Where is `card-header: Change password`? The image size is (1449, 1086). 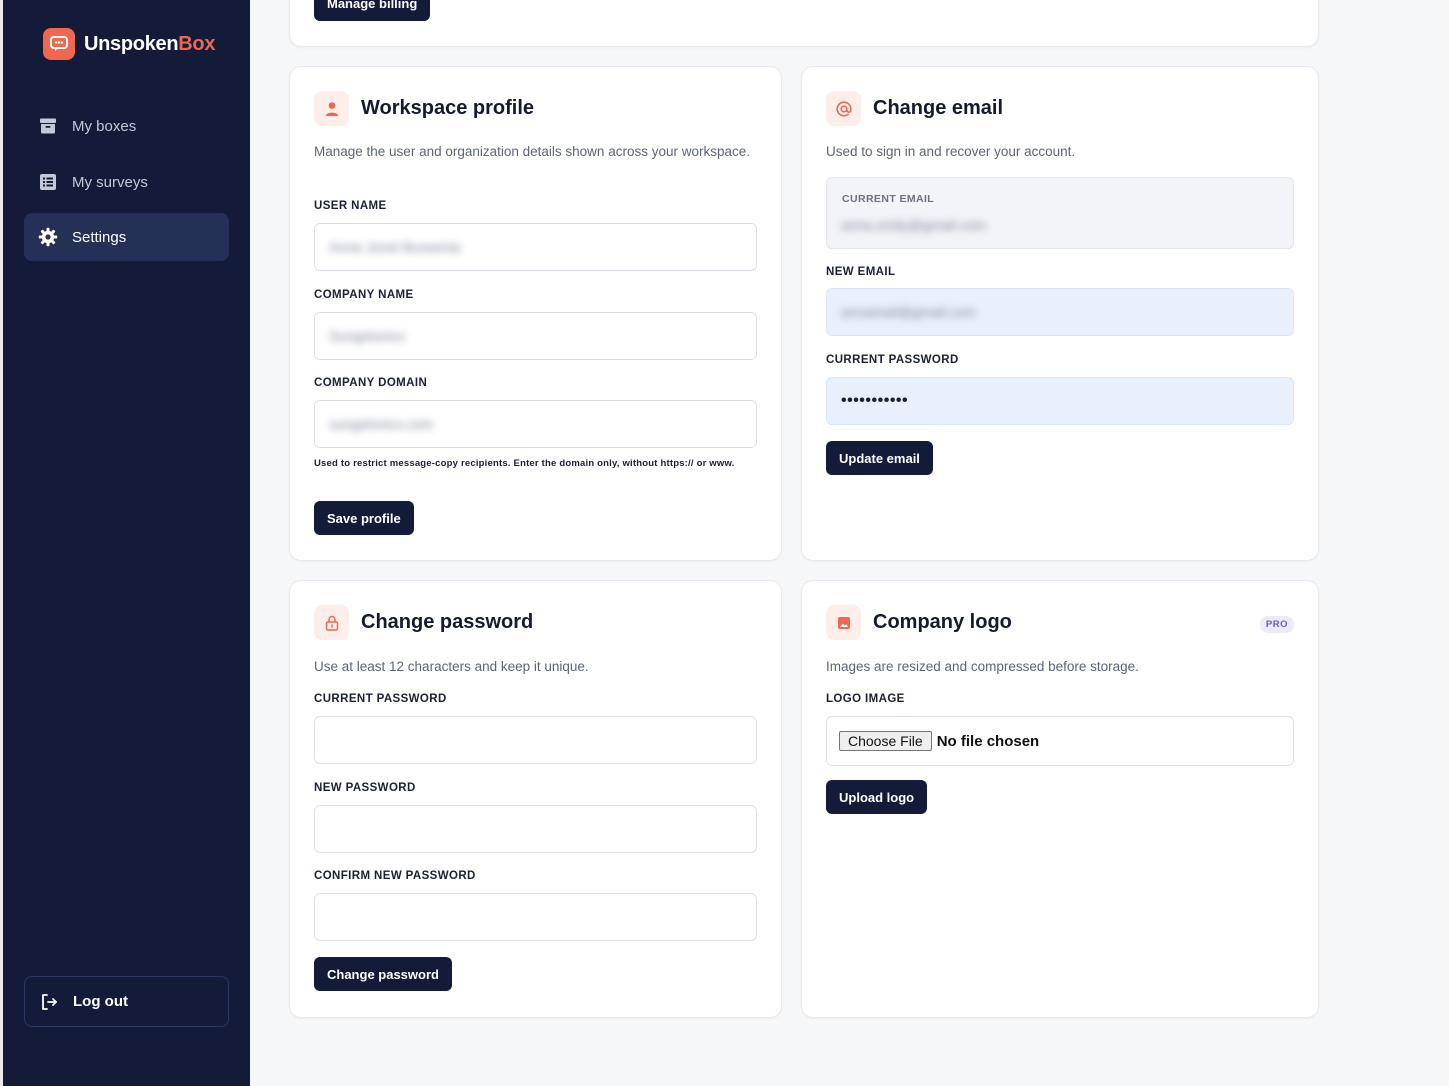 card-header: Change password is located at coordinates (423, 622).